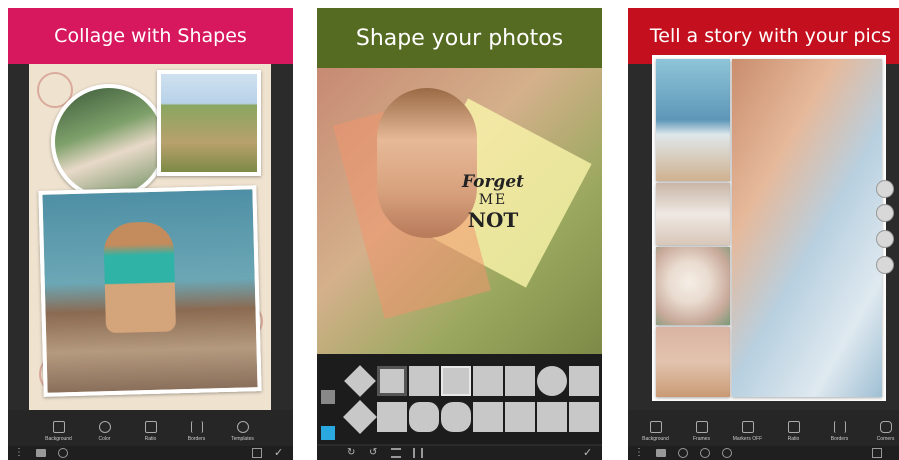 The height and width of the screenshot is (460, 899). I want to click on markers-icon, so click(747, 426).